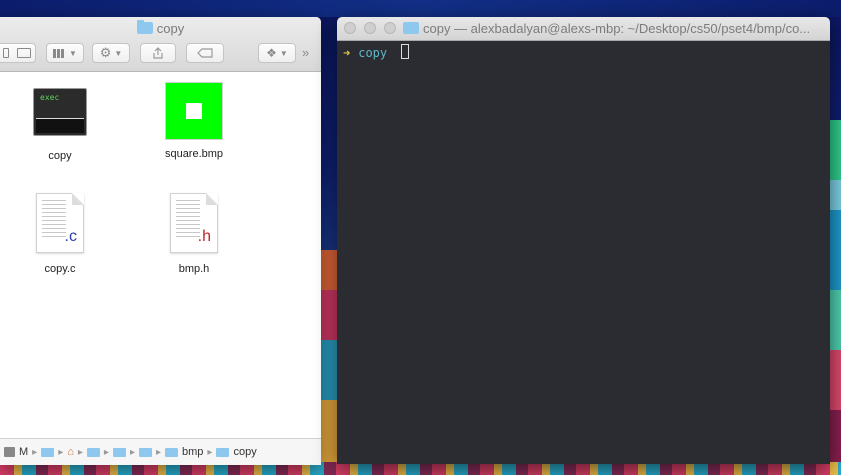 The width and height of the screenshot is (841, 475). I want to click on file-item-copy: exec copy, so click(60, 125).